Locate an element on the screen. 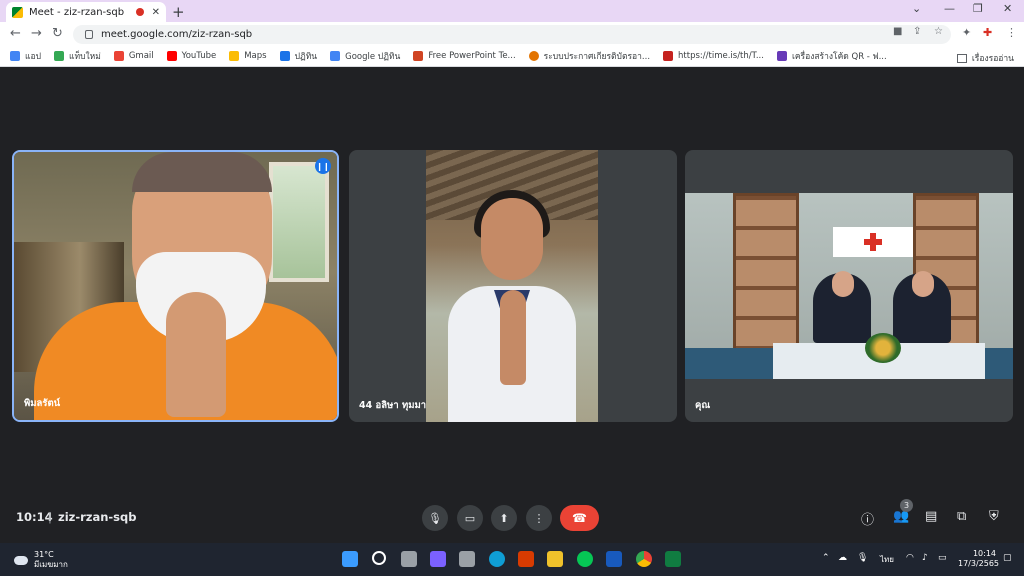 Image resolution: width=1024 pixels, height=576 pixels. bookmark-item: ปฏิทิน is located at coordinates (298, 56).